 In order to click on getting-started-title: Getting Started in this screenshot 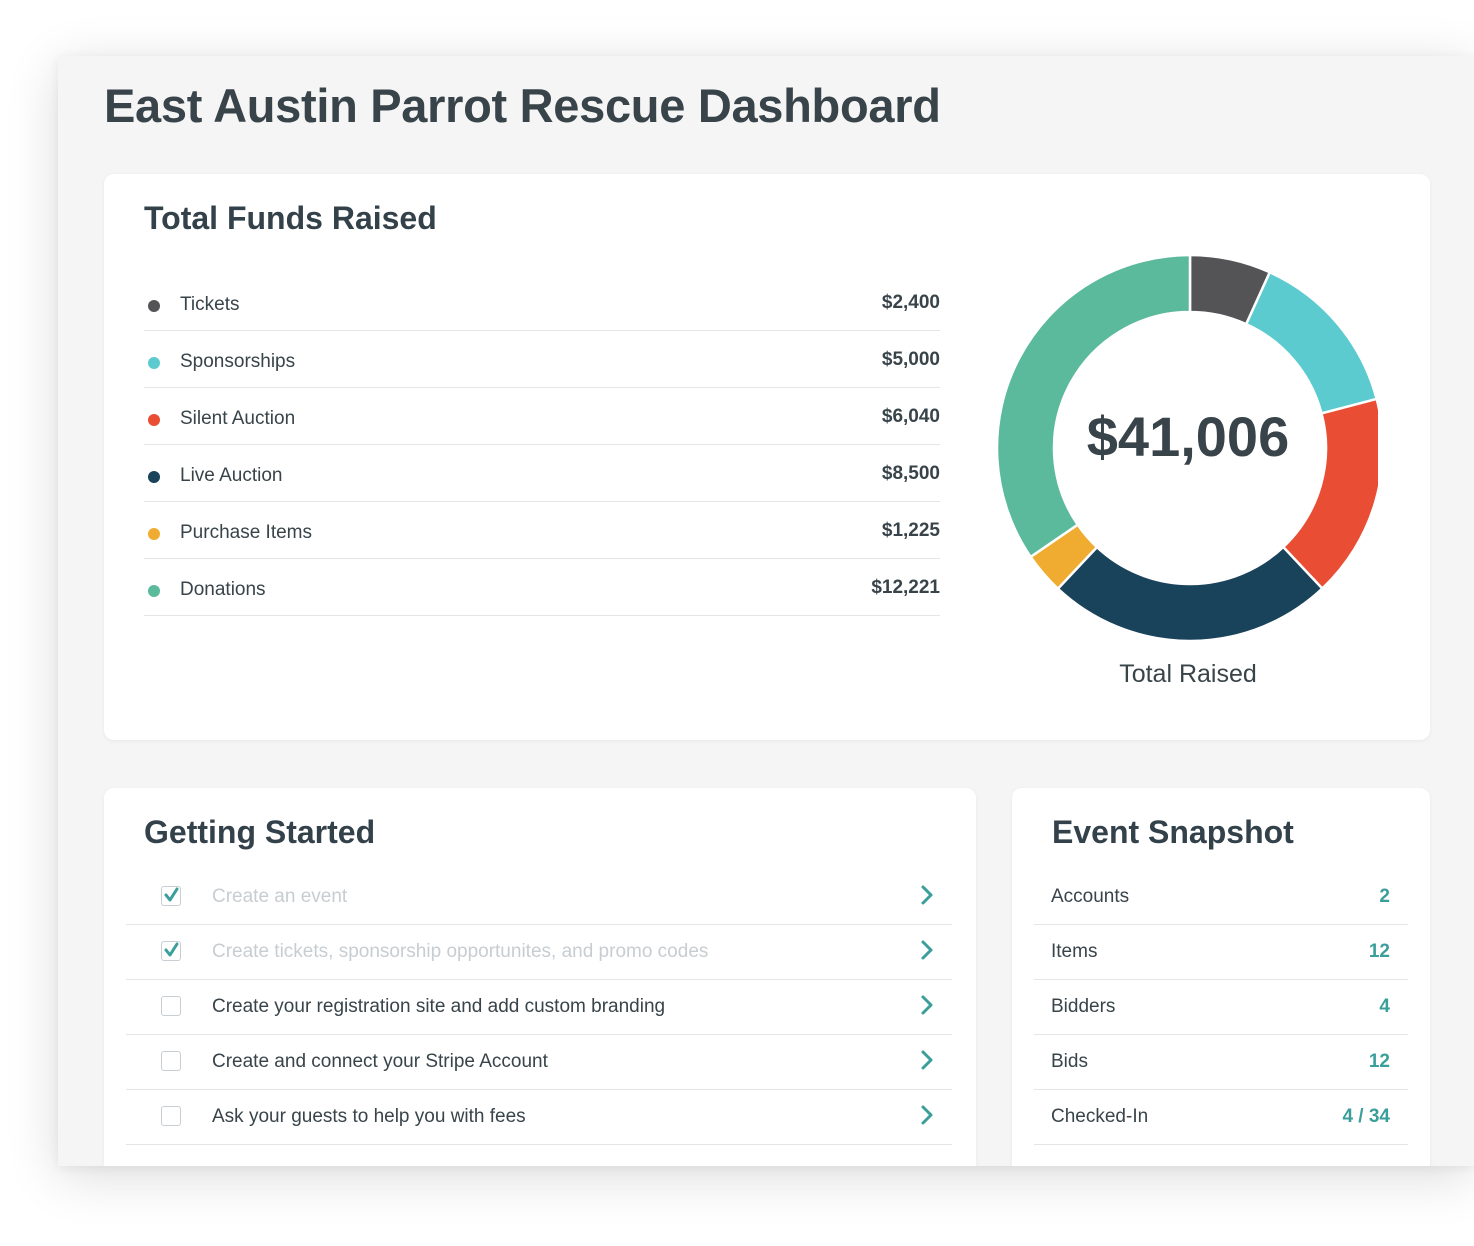, I will do `click(260, 832)`.